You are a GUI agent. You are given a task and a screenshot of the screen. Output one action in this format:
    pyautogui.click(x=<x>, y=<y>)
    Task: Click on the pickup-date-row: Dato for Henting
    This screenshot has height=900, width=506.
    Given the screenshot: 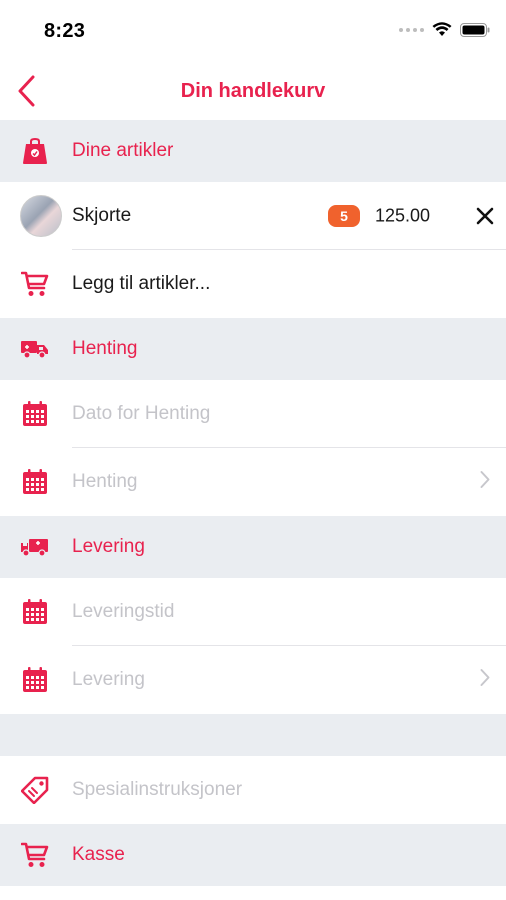 What is the action you would take?
    pyautogui.click(x=253, y=414)
    